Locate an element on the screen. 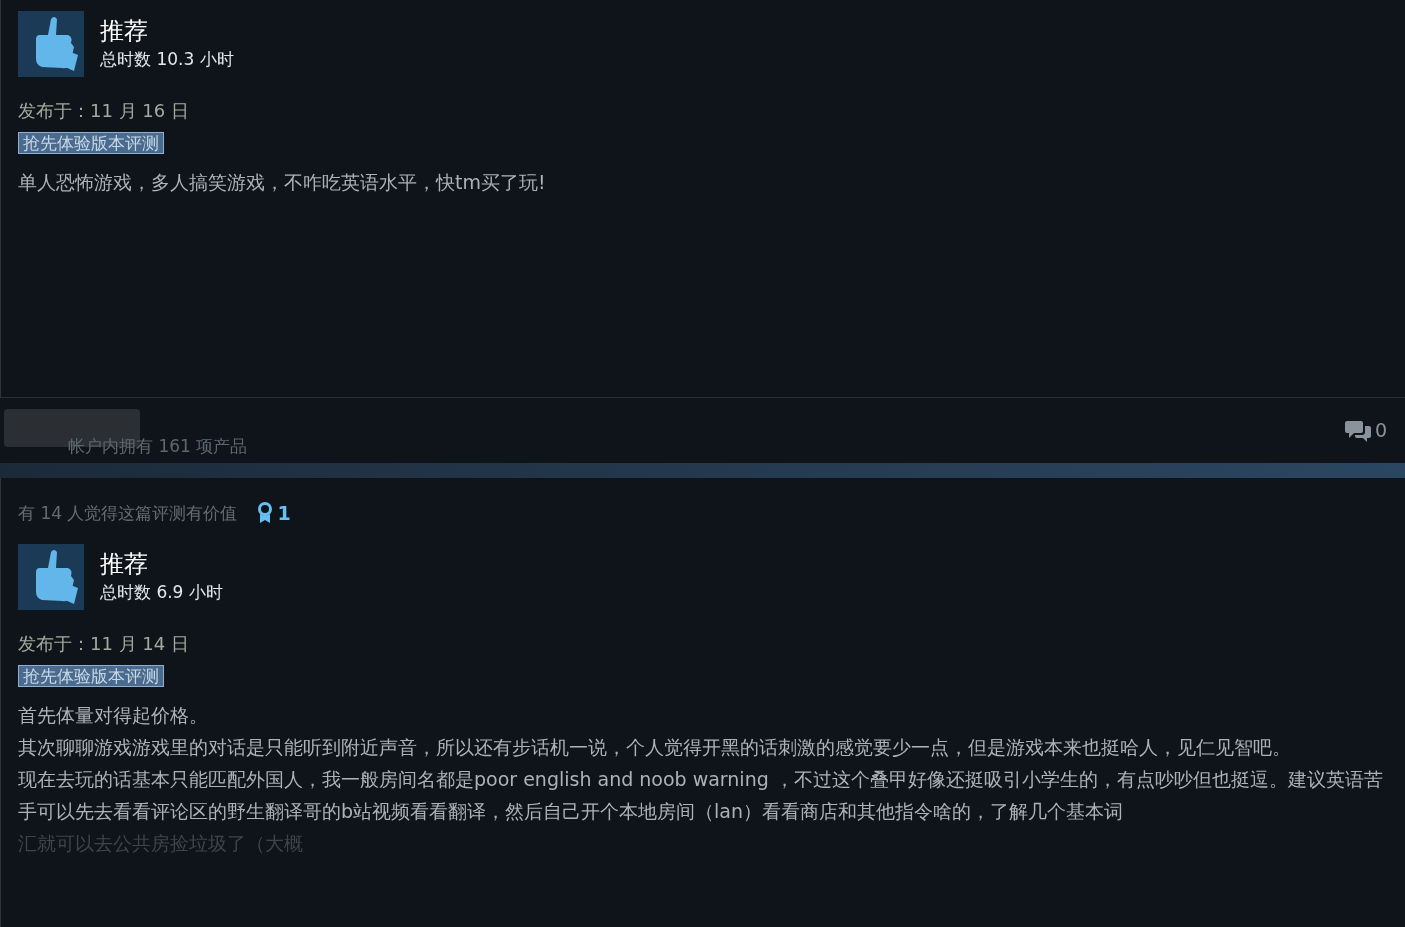 The width and height of the screenshot is (1405, 927). product-count: 帐户内拥有 161 项产品 is located at coordinates (158, 446).